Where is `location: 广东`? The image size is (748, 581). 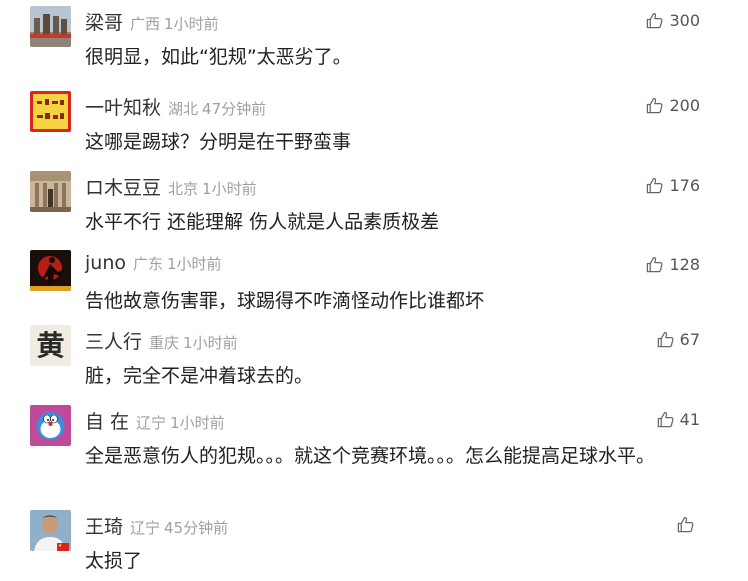
location: 广东 is located at coordinates (148, 264).